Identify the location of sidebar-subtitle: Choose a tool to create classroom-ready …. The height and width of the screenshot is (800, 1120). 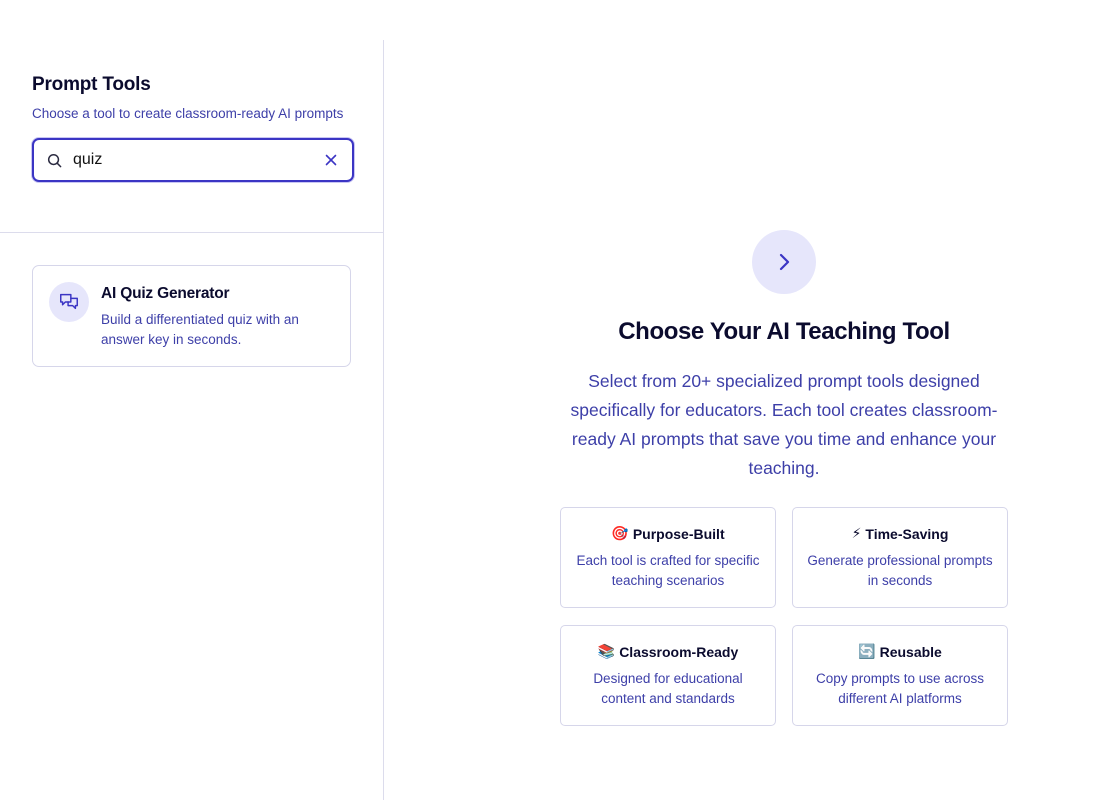
(188, 113).